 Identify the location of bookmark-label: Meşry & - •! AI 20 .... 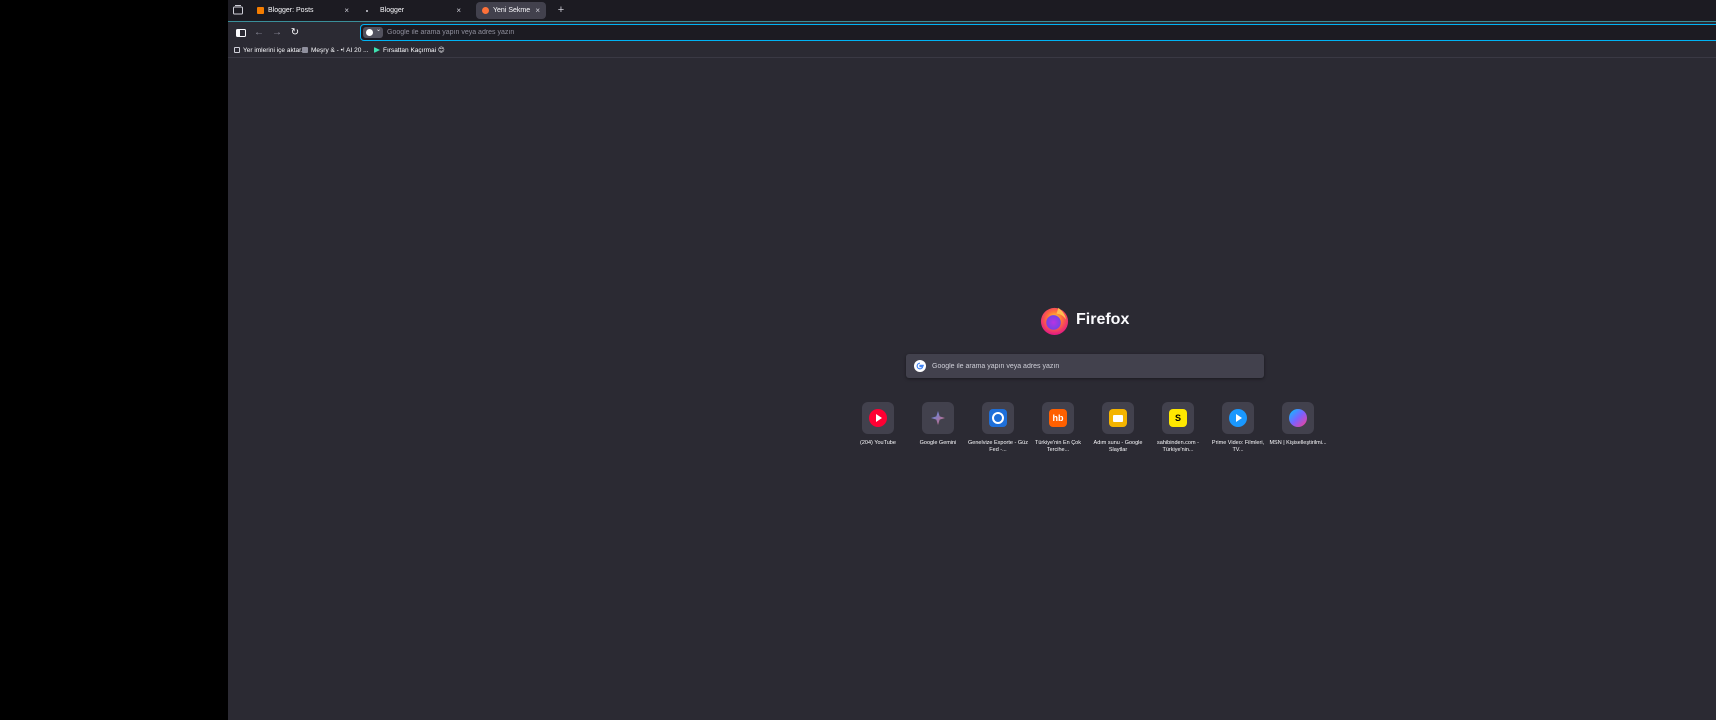
(340, 50).